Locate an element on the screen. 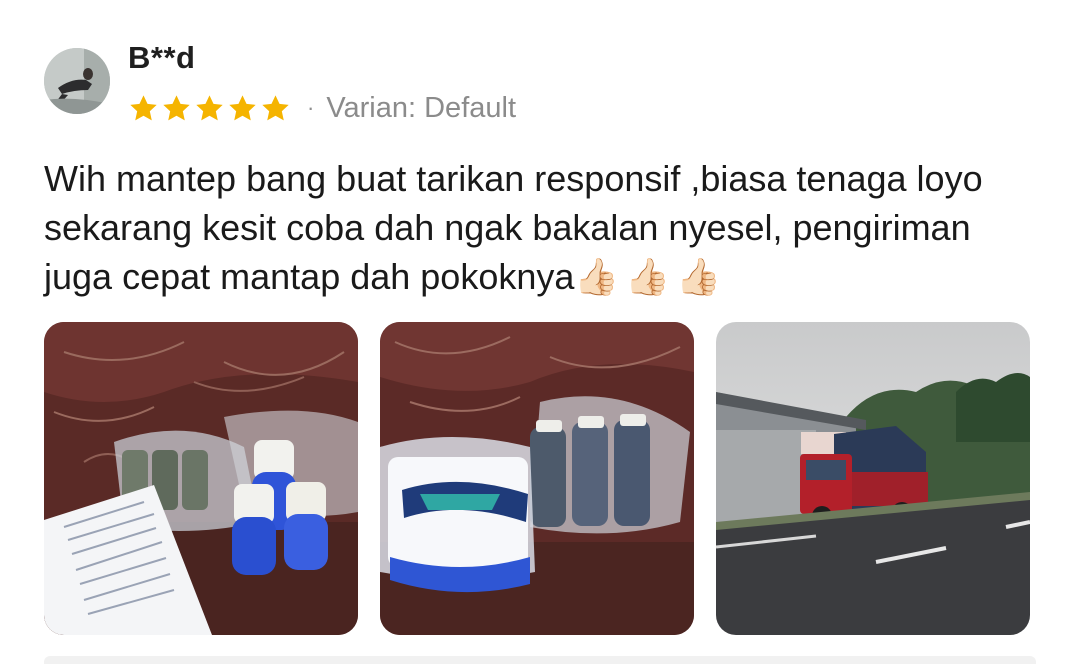  user-photo-icon is located at coordinates (77, 81).